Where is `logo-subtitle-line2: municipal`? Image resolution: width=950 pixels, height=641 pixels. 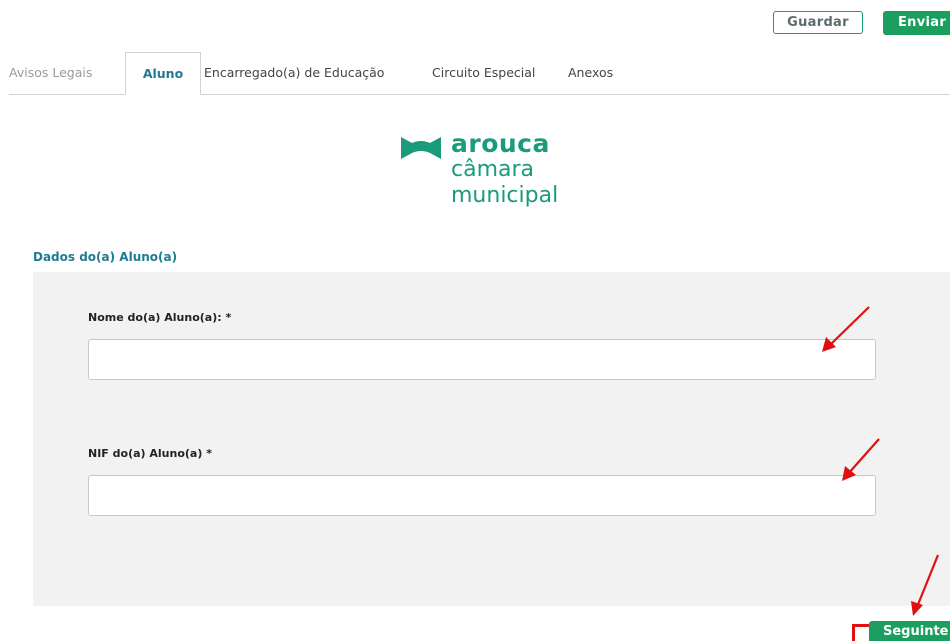 logo-subtitle-line2: municipal is located at coordinates (505, 195).